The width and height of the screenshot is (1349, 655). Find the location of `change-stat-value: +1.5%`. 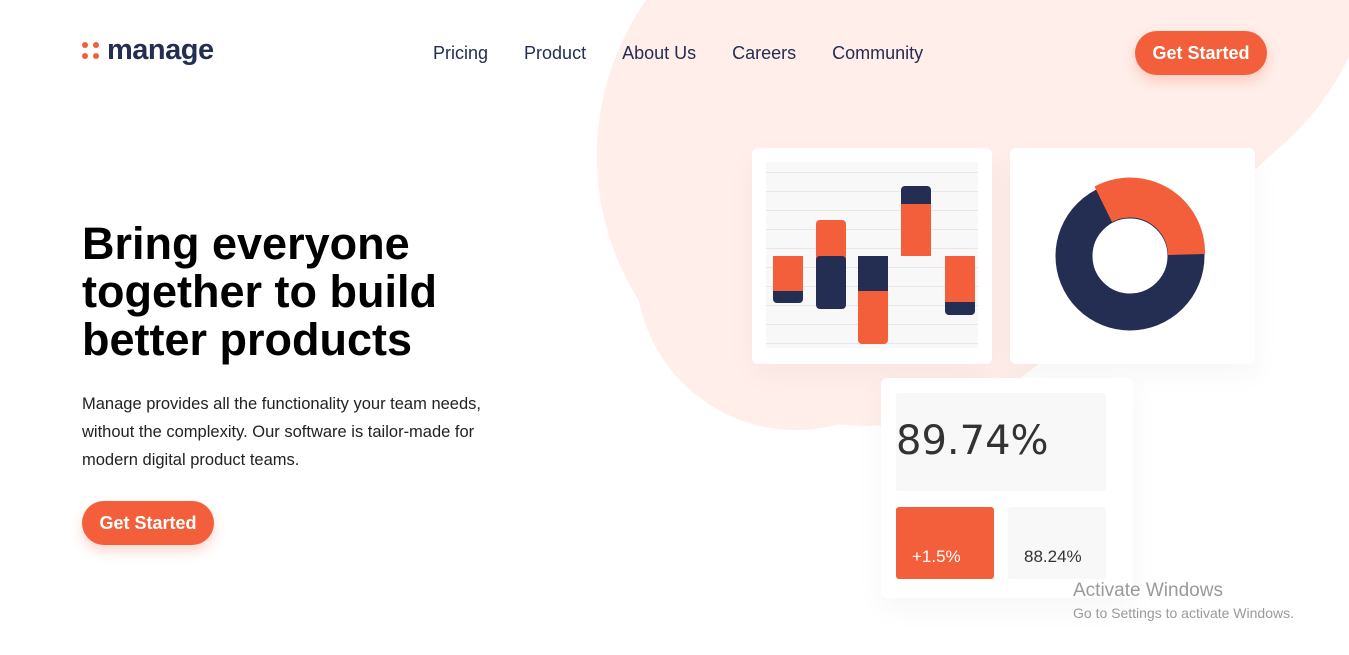

change-stat-value: +1.5% is located at coordinates (936, 556).